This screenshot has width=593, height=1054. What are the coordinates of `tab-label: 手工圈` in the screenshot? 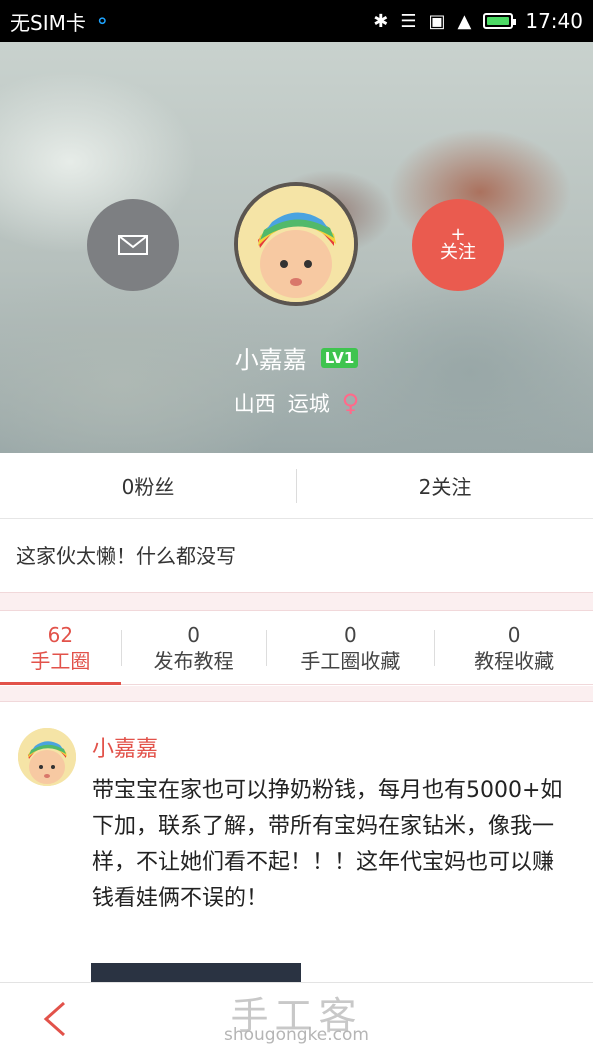 It's located at (60, 661).